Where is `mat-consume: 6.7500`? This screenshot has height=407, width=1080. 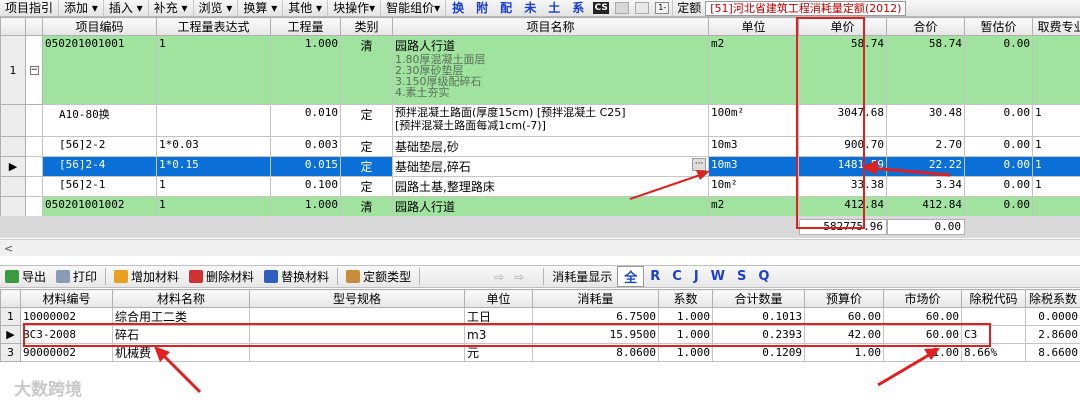 mat-consume: 6.7500 is located at coordinates (595, 316).